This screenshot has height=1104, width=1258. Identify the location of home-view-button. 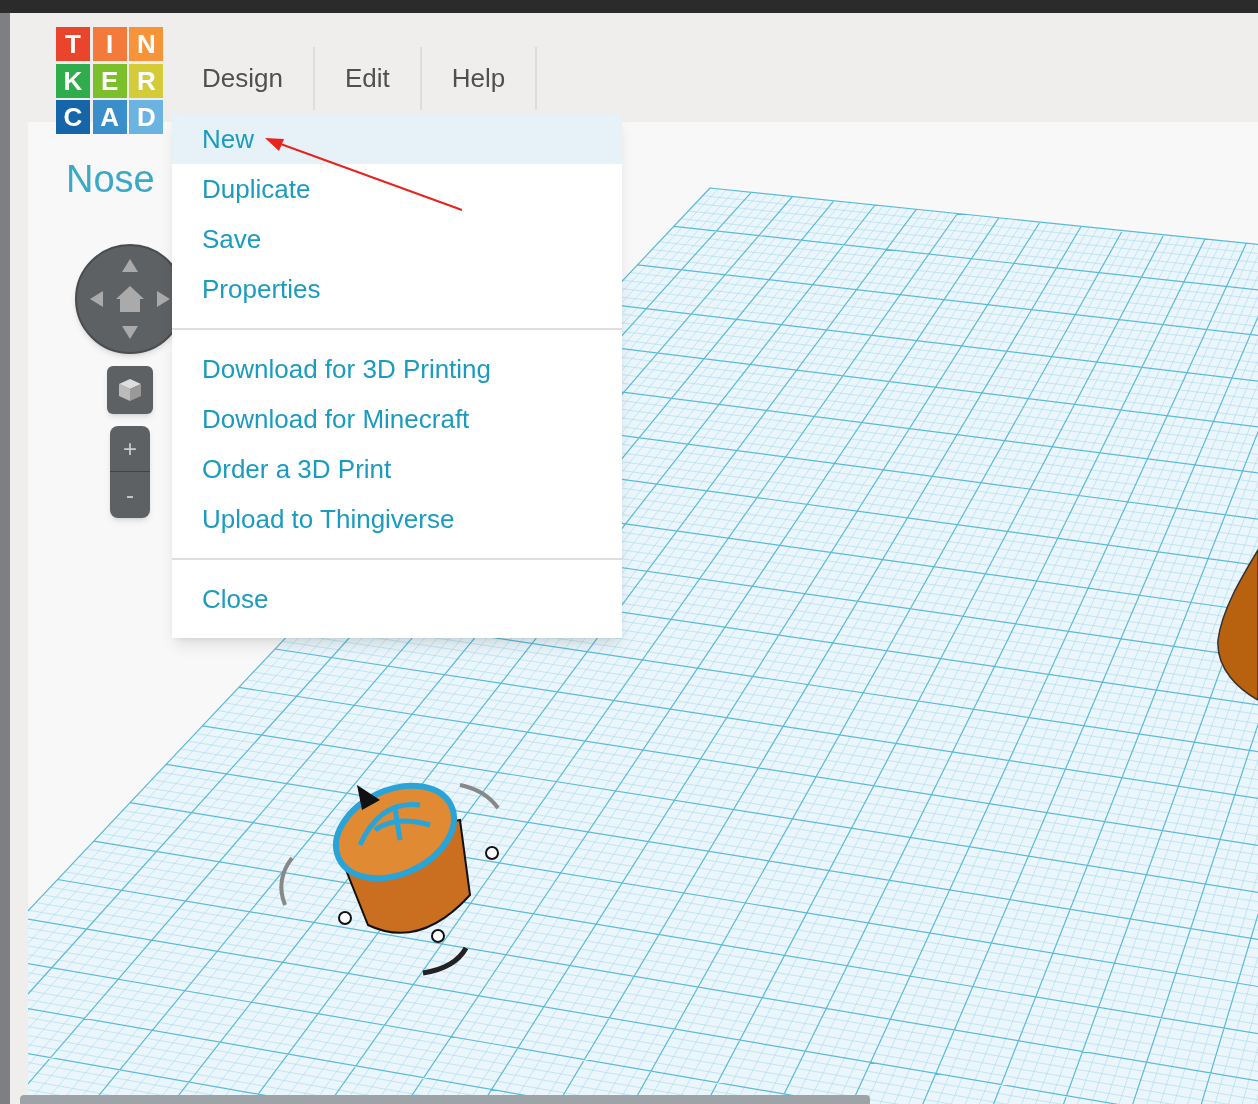
(130, 390).